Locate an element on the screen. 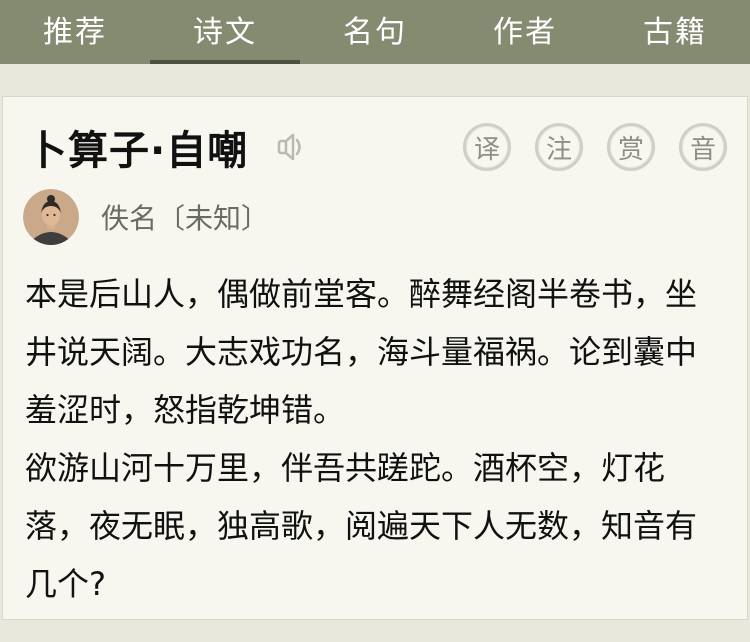 Image resolution: width=750 pixels, height=642 pixels. translate-button: 译 is located at coordinates (487, 147).